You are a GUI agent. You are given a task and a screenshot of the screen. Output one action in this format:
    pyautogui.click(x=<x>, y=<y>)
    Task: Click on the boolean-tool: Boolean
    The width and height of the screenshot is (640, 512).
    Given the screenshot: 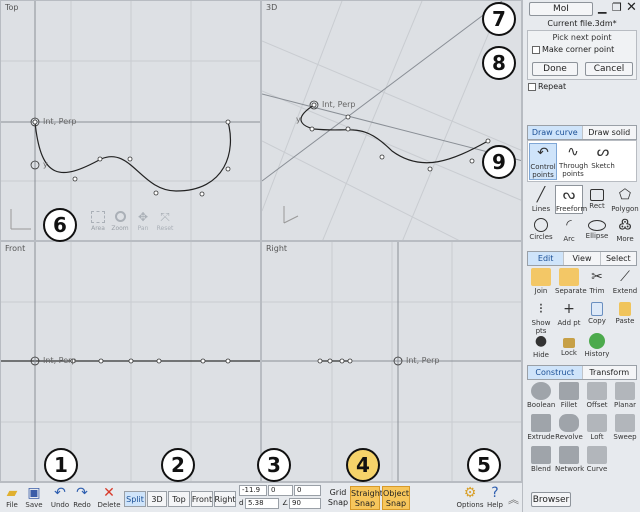 What is the action you would take?
    pyautogui.click(x=541, y=395)
    